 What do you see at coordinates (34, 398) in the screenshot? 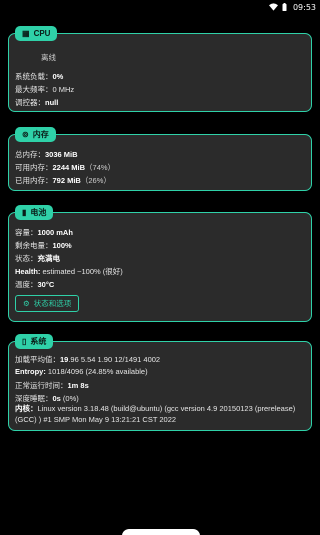
I see `system-deepsleep-label: 深度睡眠：` at bounding box center [34, 398].